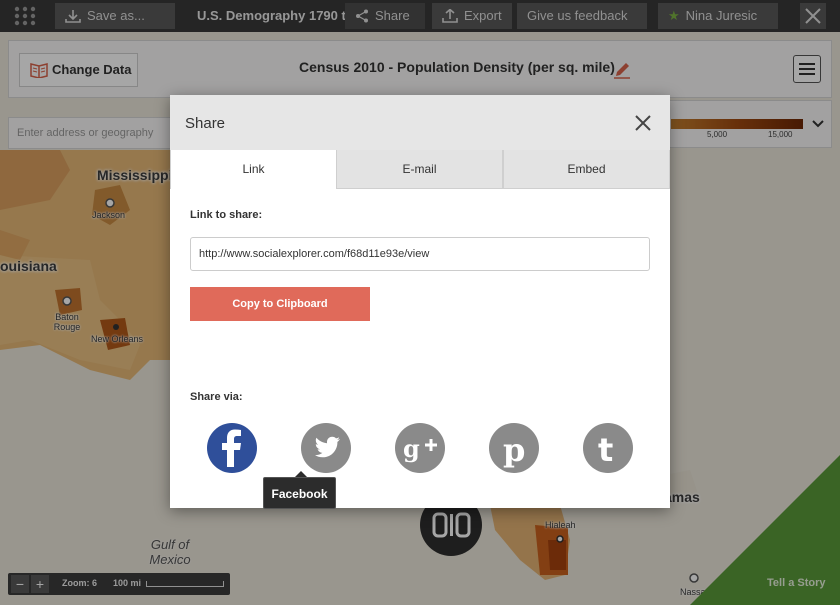 This screenshot has width=840, height=605. What do you see at coordinates (419, 169) in the screenshot?
I see `tab-email: E-mail` at bounding box center [419, 169].